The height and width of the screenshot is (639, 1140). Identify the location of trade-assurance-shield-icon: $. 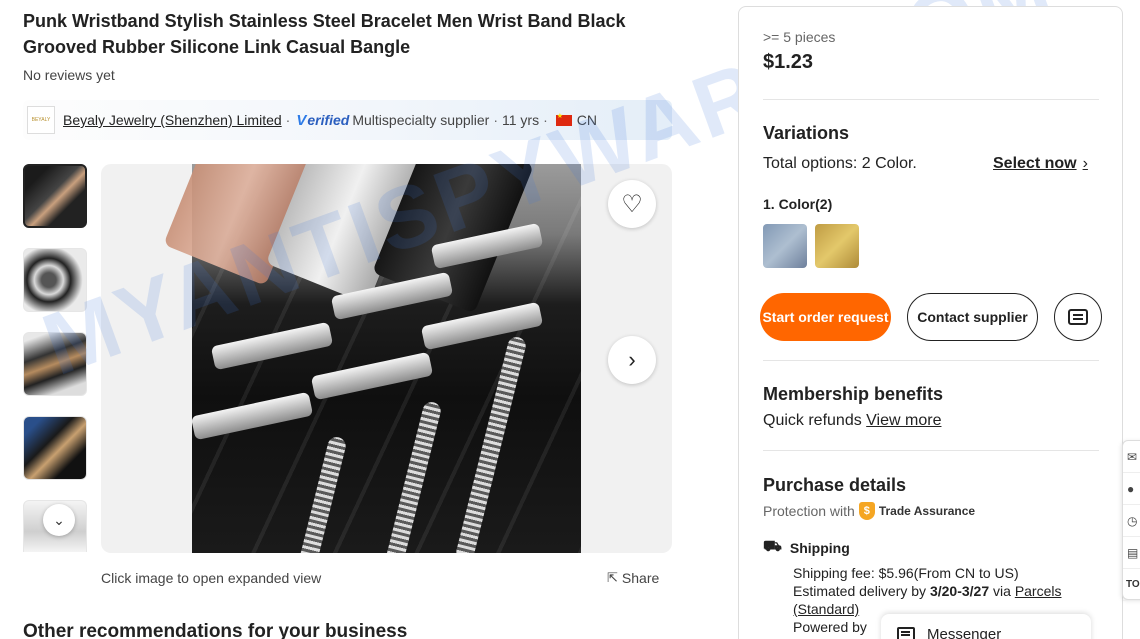
(866, 511).